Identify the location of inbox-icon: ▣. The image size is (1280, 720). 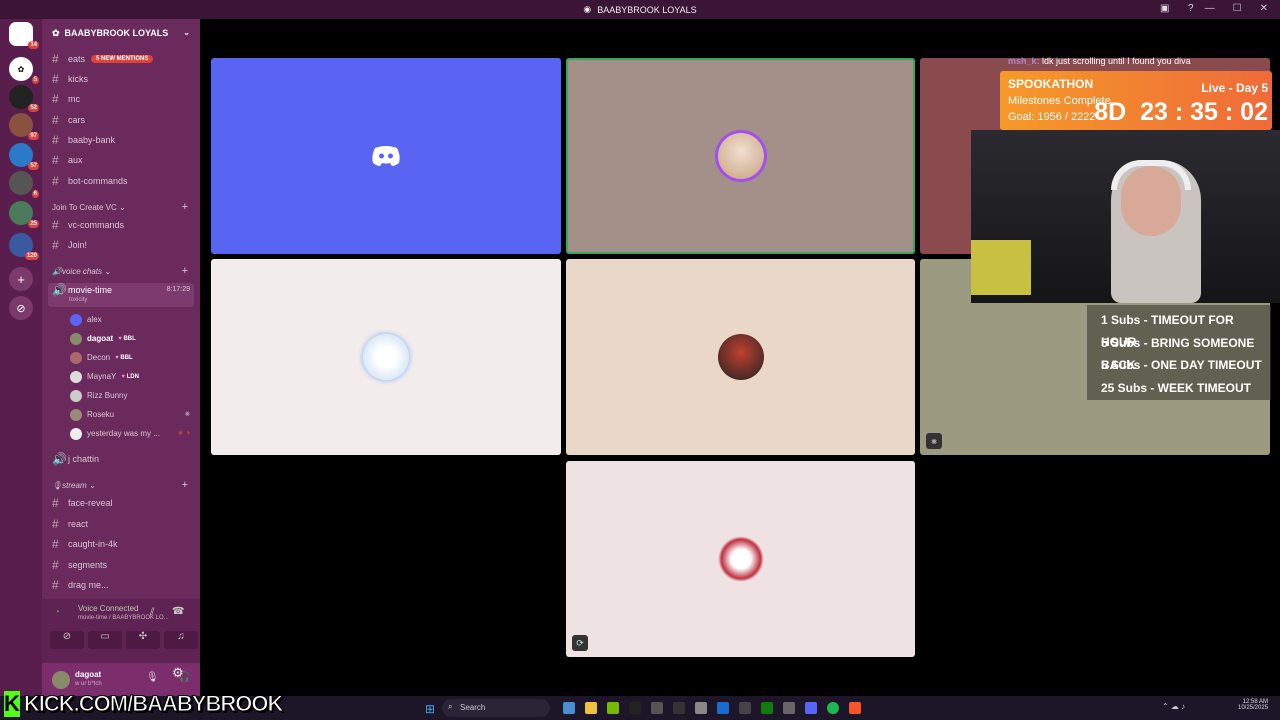
(1164, 8).